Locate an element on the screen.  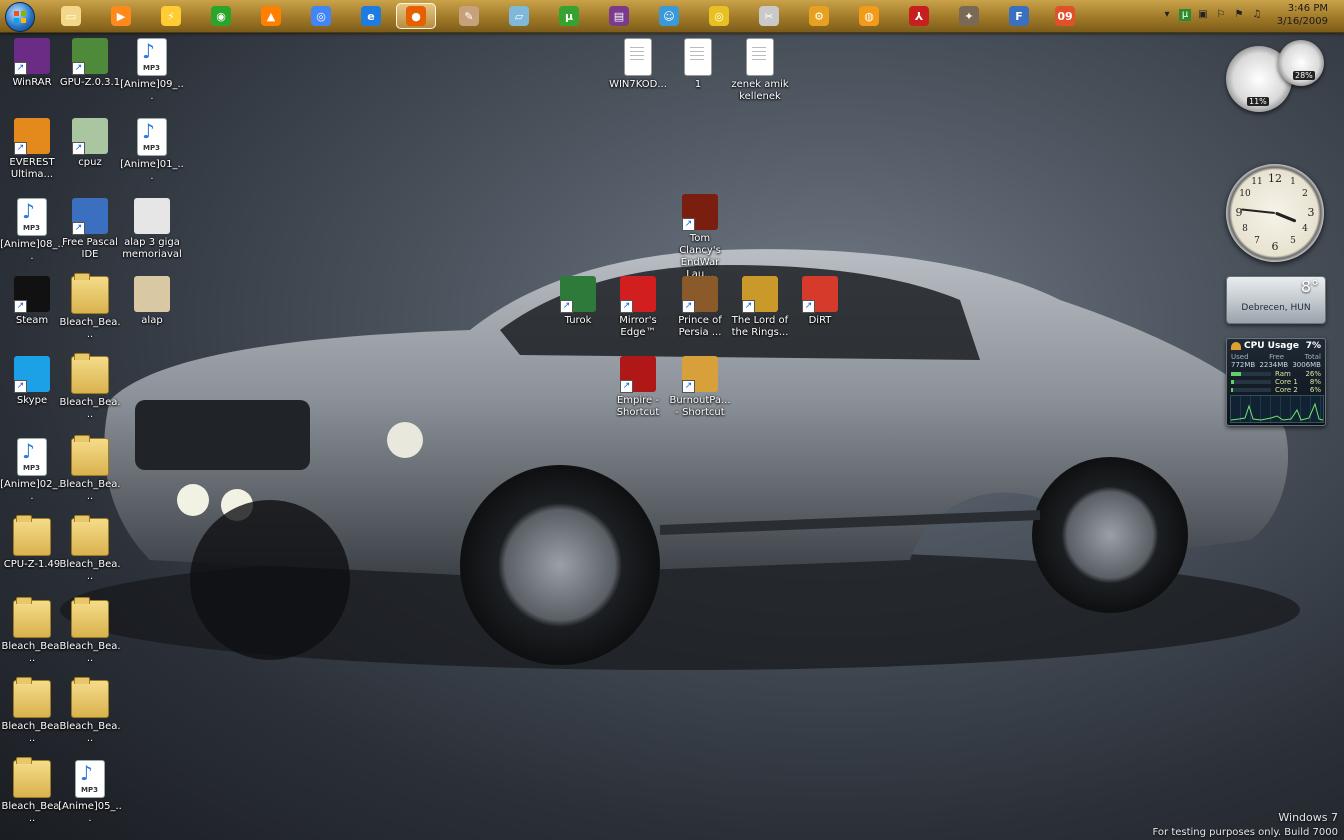
core1-bar is located at coordinates (1251, 382).